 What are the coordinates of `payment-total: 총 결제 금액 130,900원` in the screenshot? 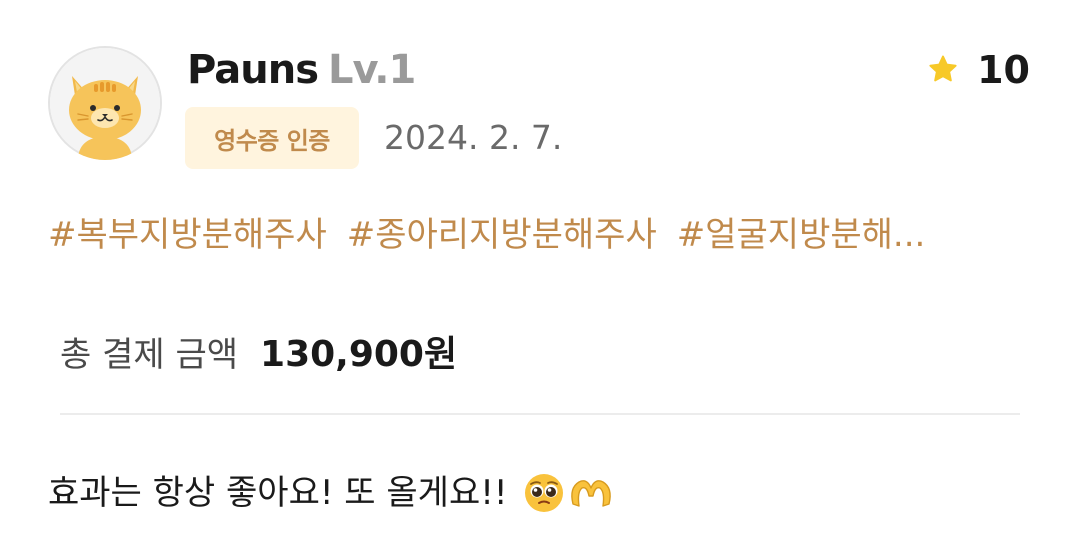 It's located at (258, 358).